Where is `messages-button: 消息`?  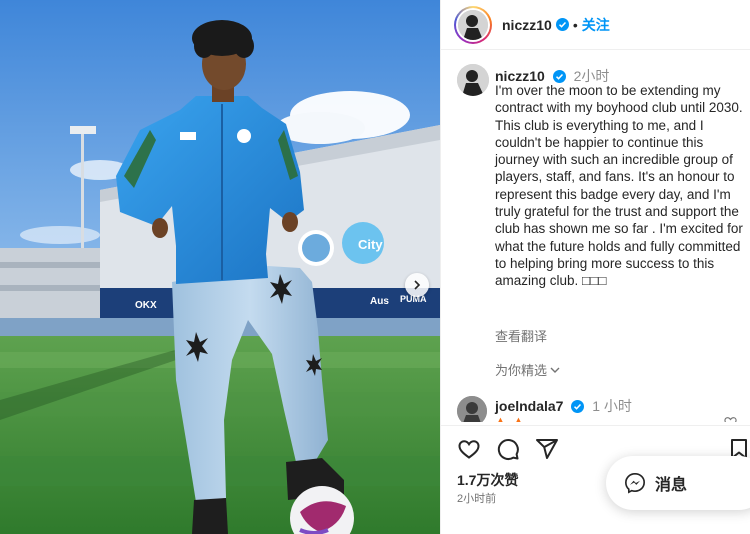
messages-button: 消息 is located at coordinates (678, 483).